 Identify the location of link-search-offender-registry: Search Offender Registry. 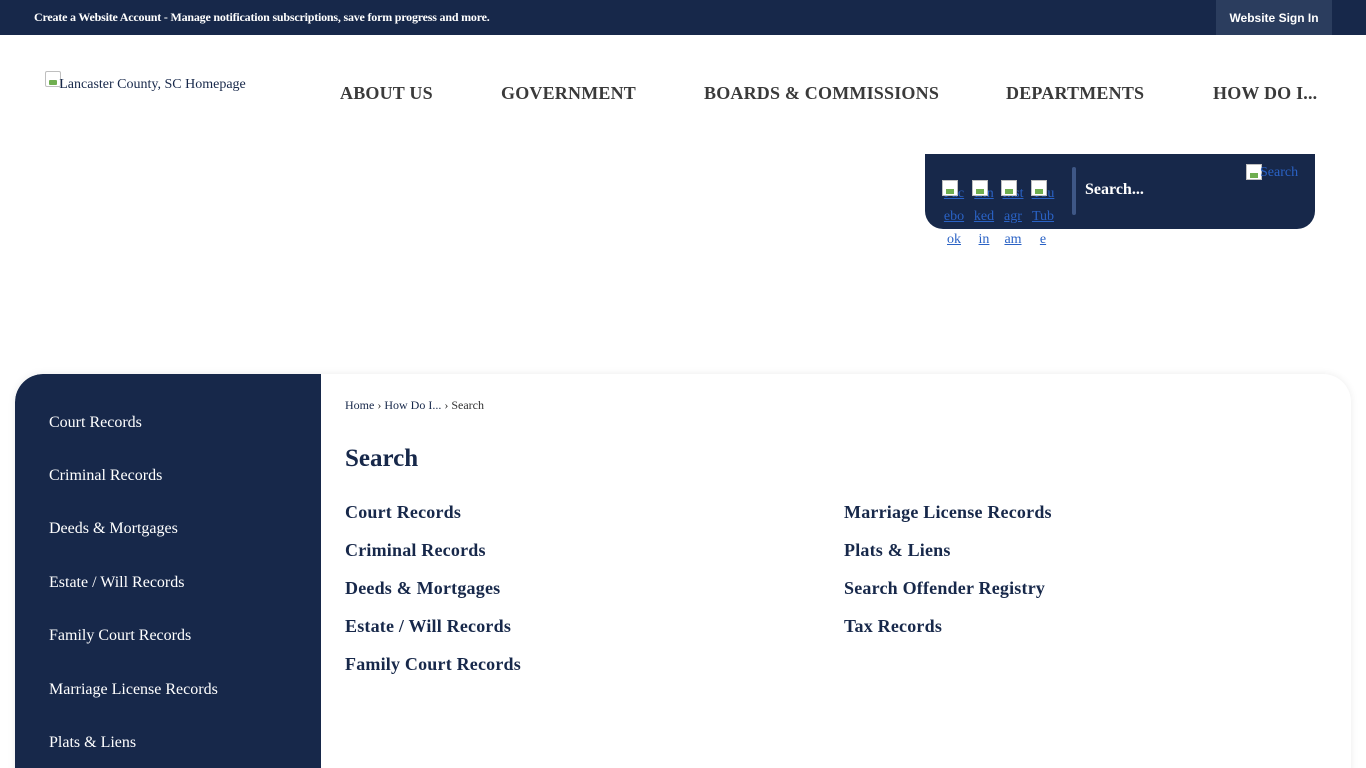
(944, 588).